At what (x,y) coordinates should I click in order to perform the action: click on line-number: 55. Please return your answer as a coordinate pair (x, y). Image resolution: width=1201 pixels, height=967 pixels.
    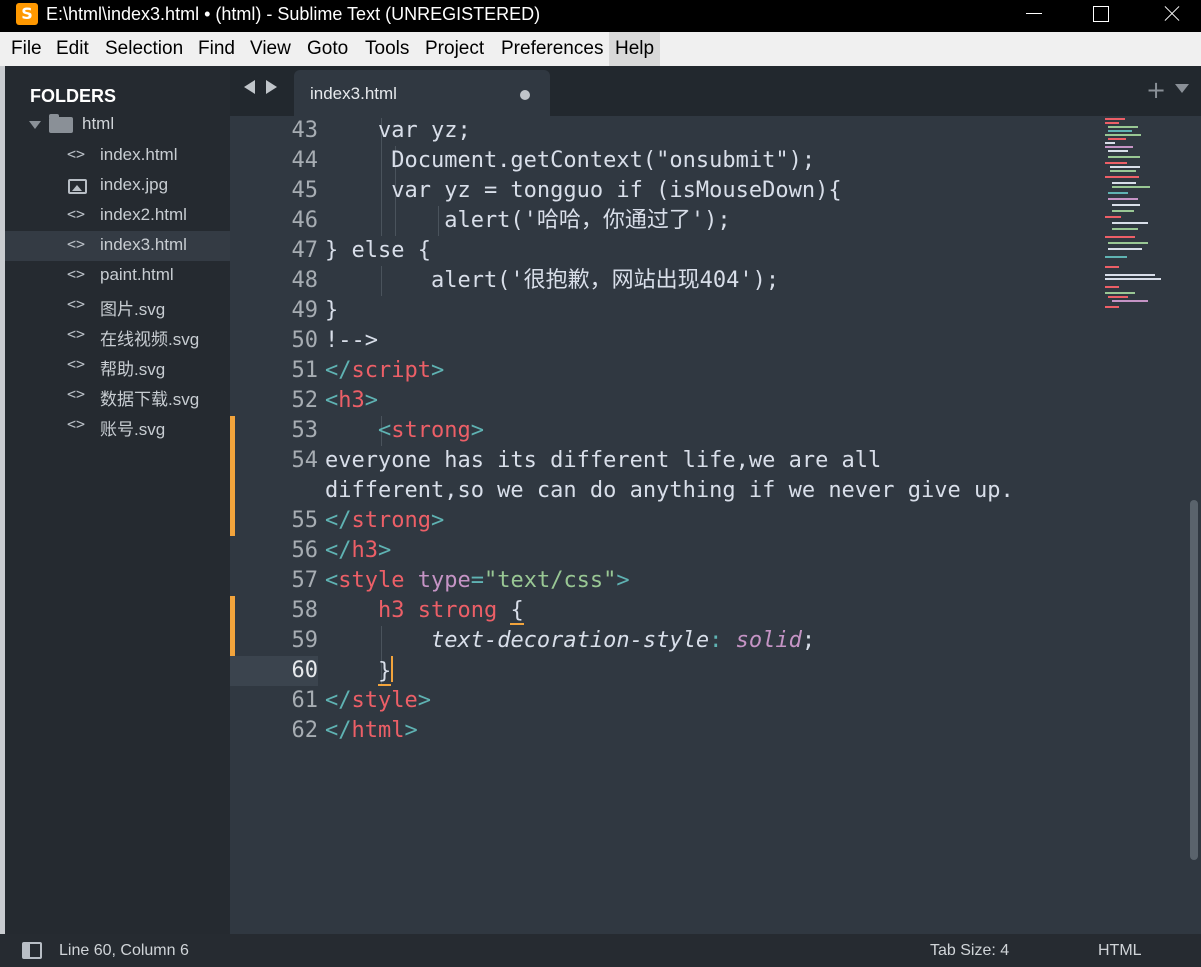
    Looking at the image, I should click on (305, 520).